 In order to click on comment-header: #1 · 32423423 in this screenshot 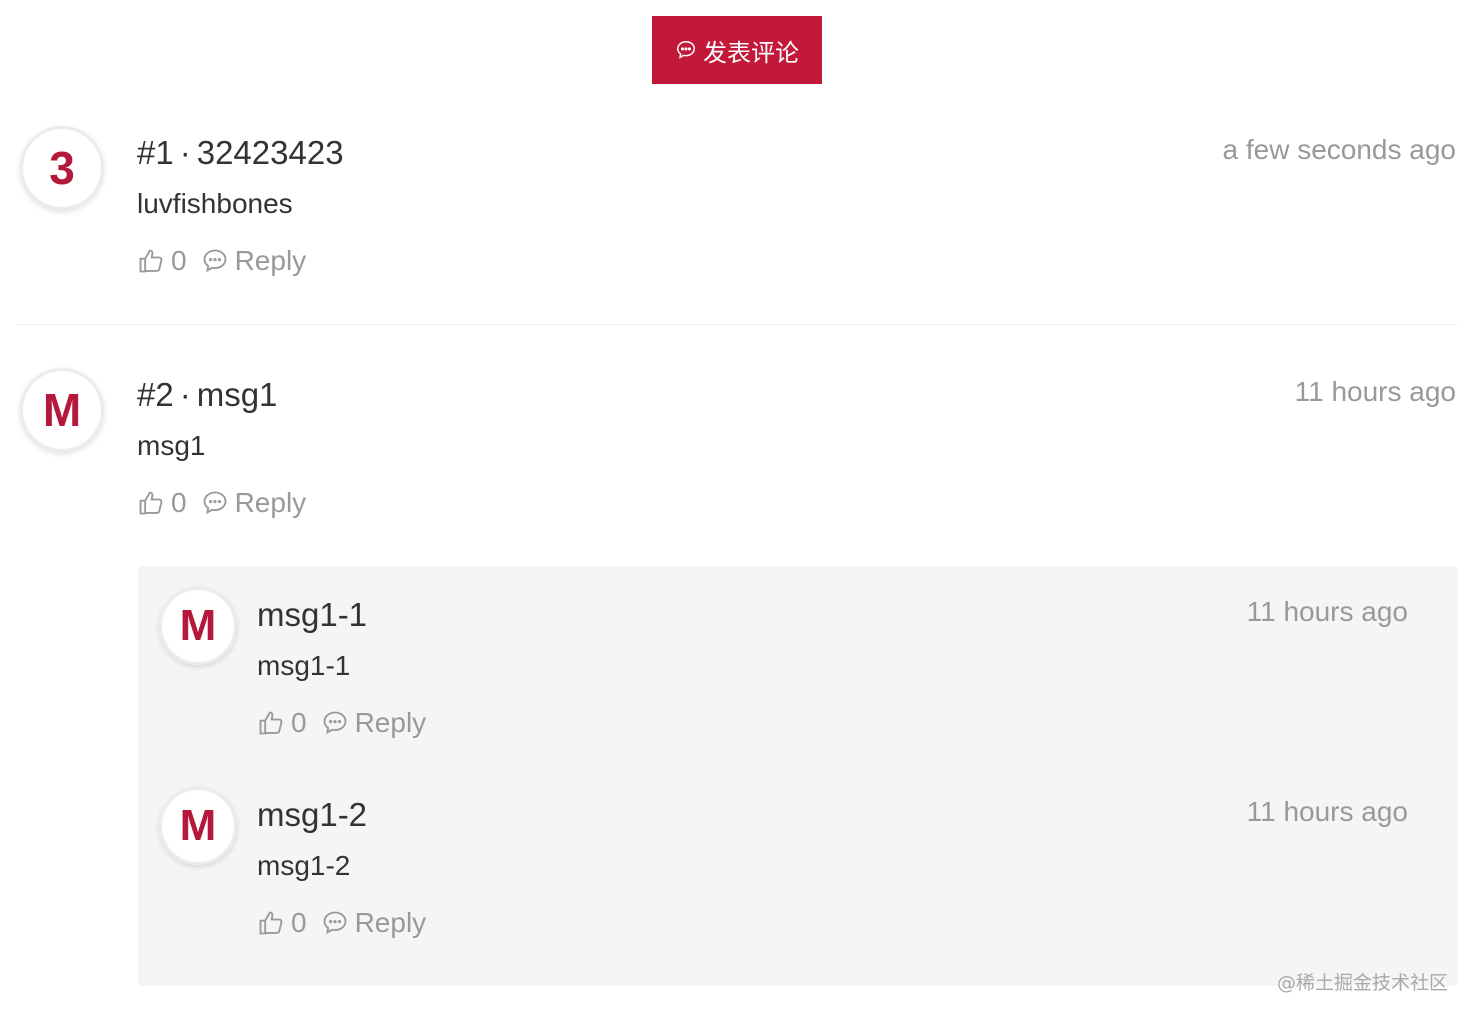, I will do `click(240, 153)`.